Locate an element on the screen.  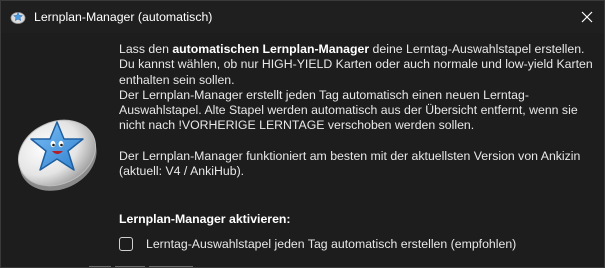
auto-create-checkbox is located at coordinates (126, 244).